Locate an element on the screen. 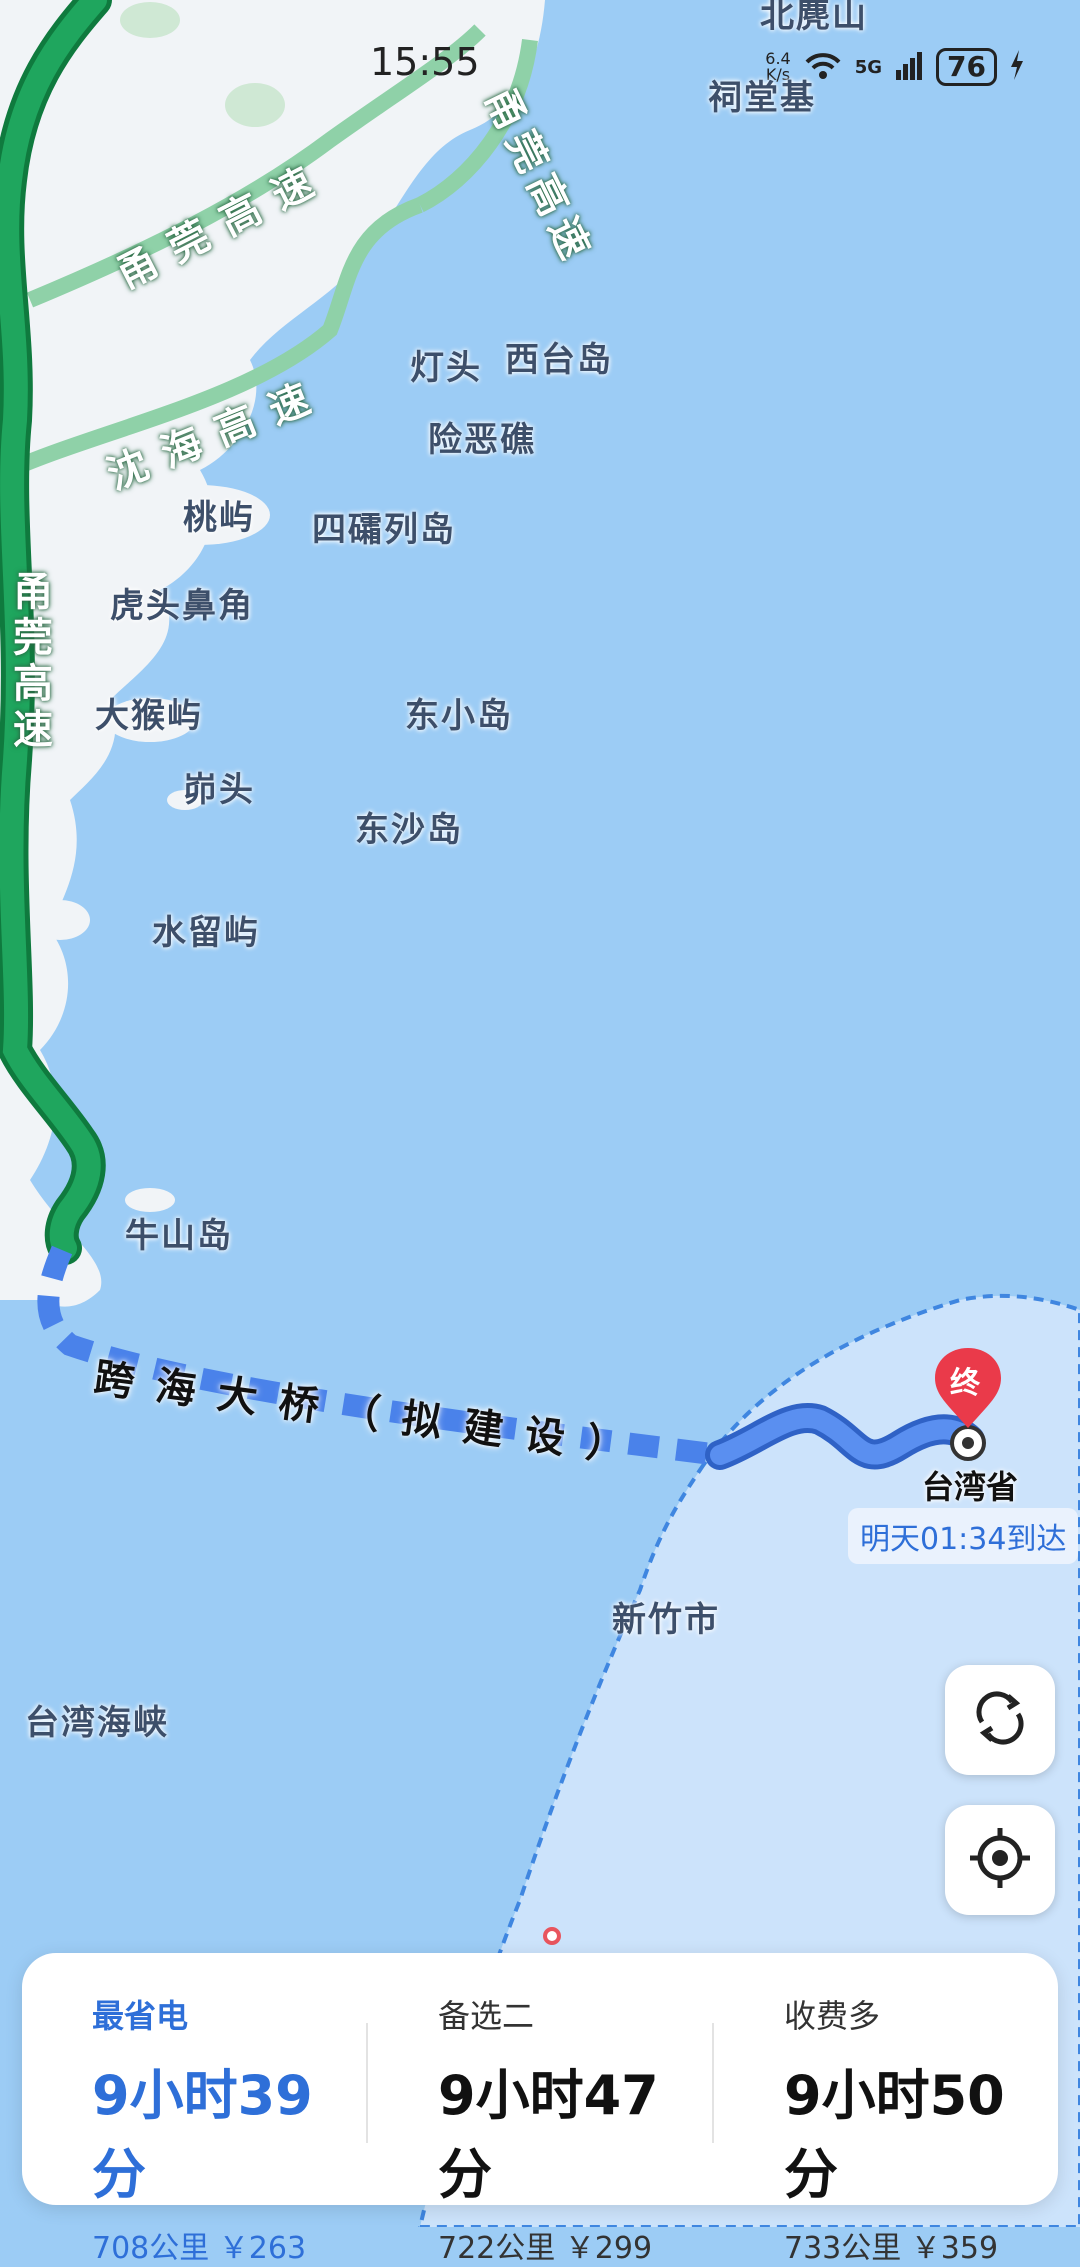  status-time: 15:55 is located at coordinates (425, 62).